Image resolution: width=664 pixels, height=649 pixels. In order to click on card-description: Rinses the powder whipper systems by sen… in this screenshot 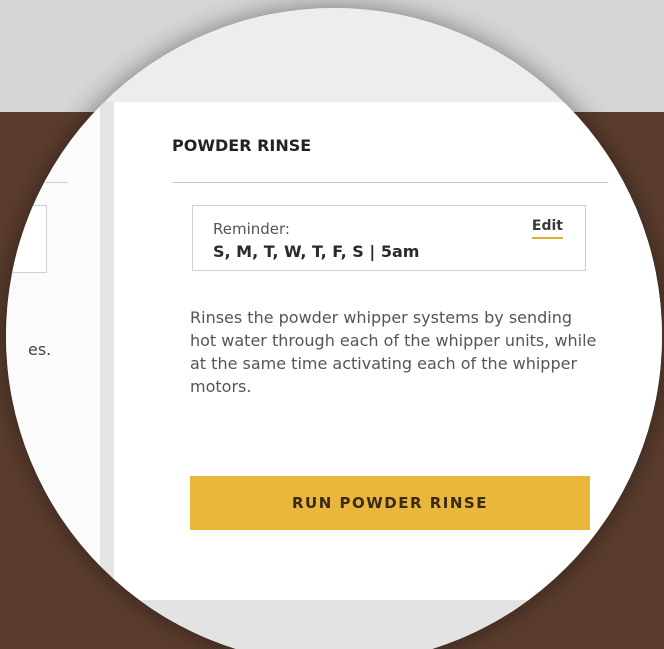, I will do `click(393, 352)`.